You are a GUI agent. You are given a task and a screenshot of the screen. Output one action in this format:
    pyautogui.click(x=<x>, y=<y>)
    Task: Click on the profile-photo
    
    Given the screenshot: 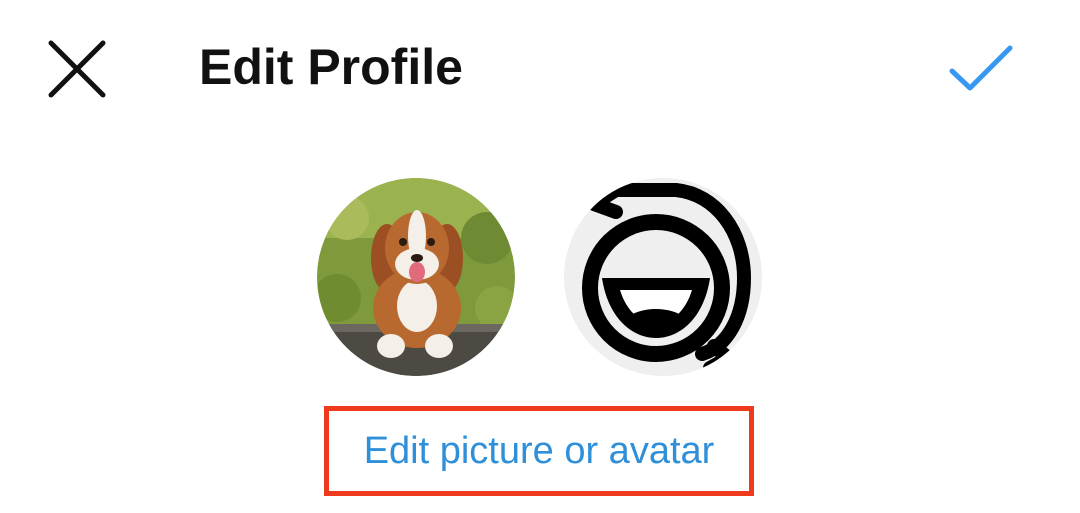 What is the action you would take?
    pyautogui.click(x=416, y=277)
    